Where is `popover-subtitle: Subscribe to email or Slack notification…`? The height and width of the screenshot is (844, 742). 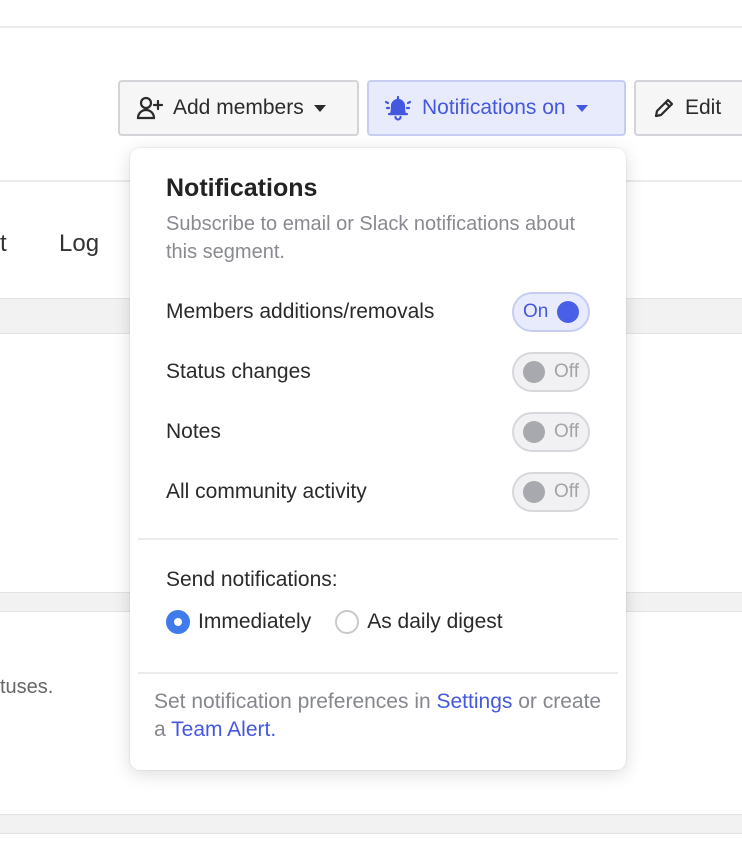
popover-subtitle: Subscribe to email or Slack notification… is located at coordinates (371, 238).